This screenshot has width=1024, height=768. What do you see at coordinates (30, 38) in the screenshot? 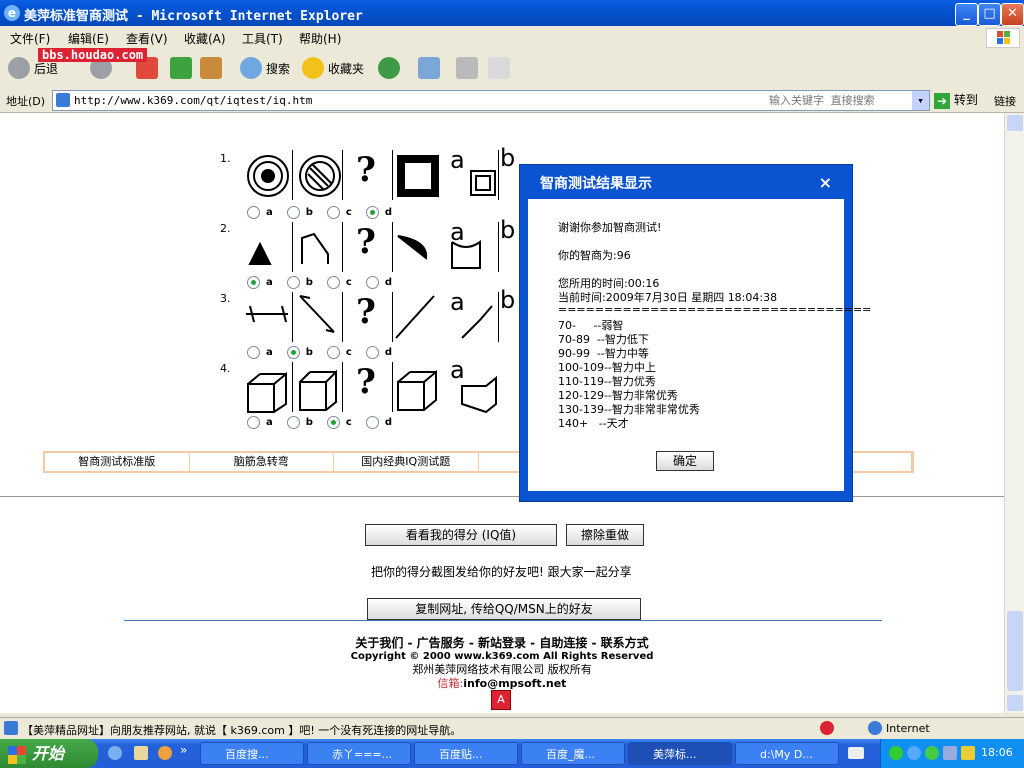
I see `menu-file: 文件(F)` at bounding box center [30, 38].